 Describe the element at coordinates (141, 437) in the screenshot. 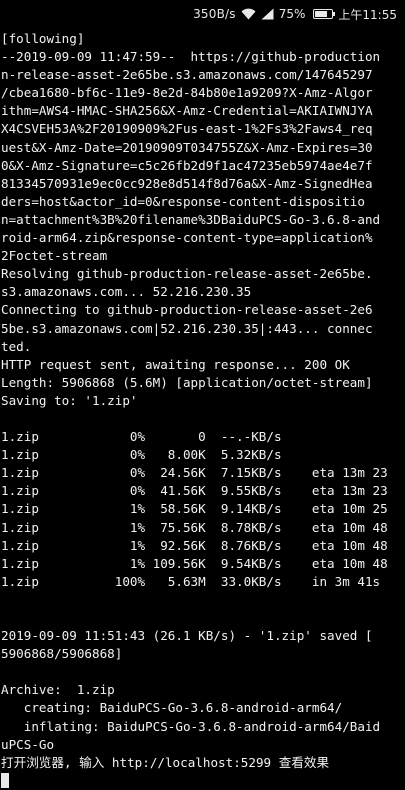

I see `terminal-line: 1.zip 0% 0 --.-KB/s` at that location.